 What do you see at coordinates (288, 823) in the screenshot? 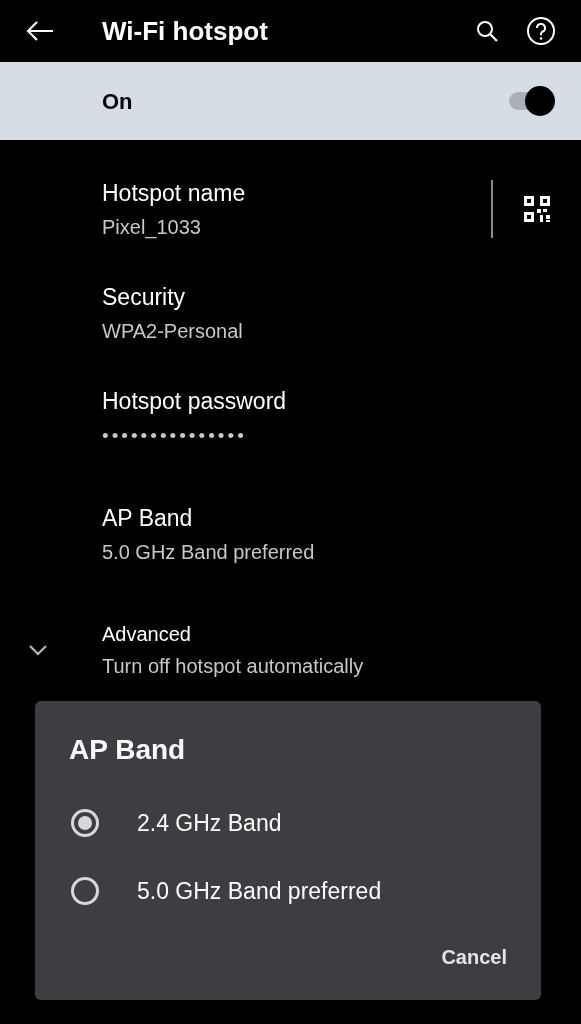
I see `radio-option: 2.4 GHz Band` at bounding box center [288, 823].